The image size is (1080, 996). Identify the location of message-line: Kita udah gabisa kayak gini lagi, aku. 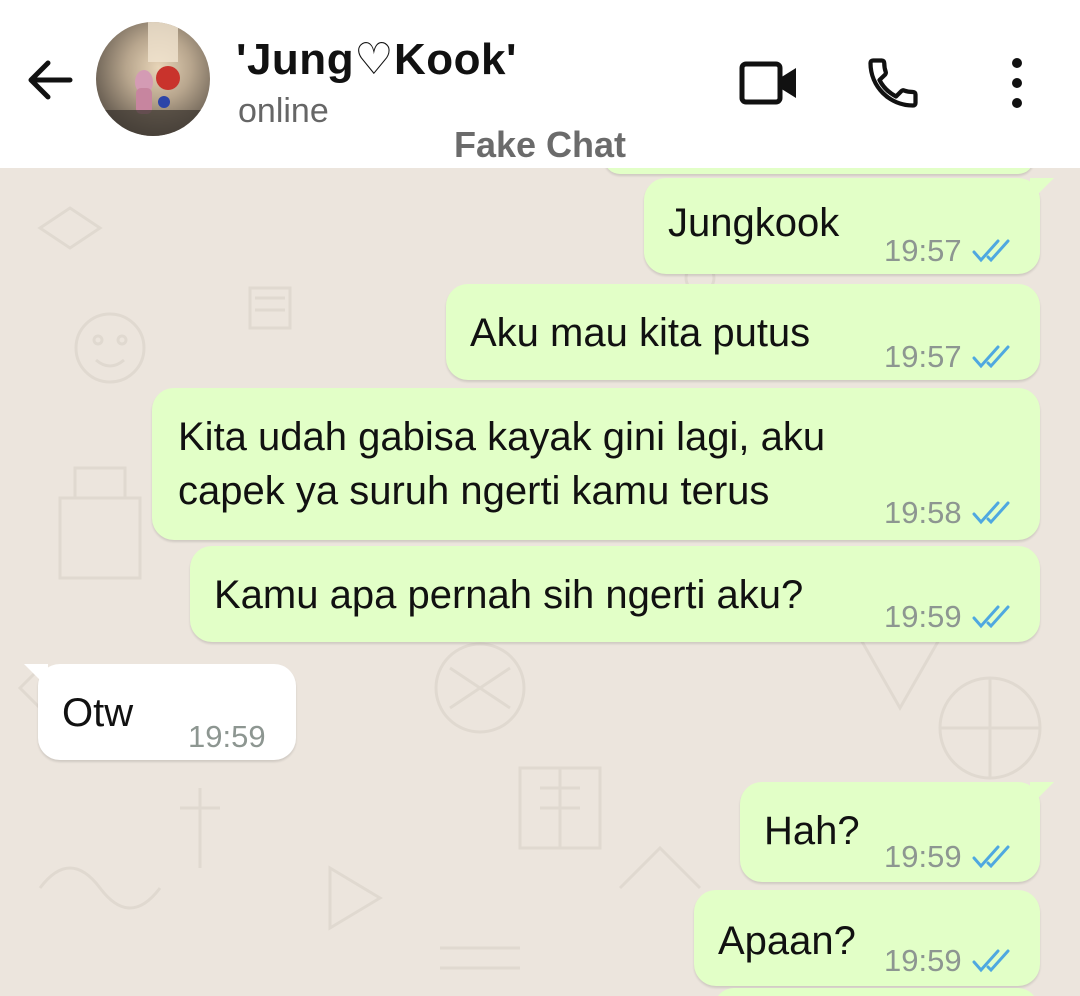
(502, 437).